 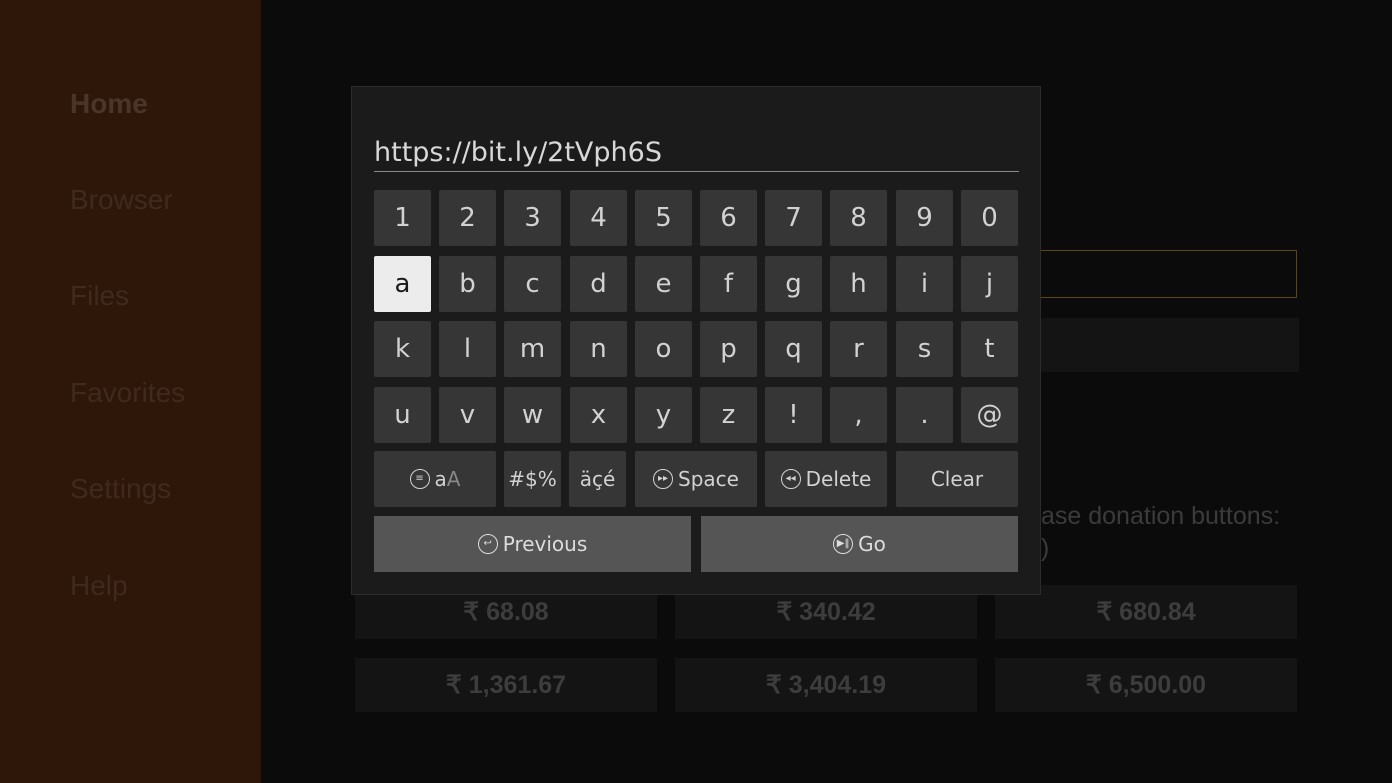 I want to click on key-7: 7, so click(x=793, y=218).